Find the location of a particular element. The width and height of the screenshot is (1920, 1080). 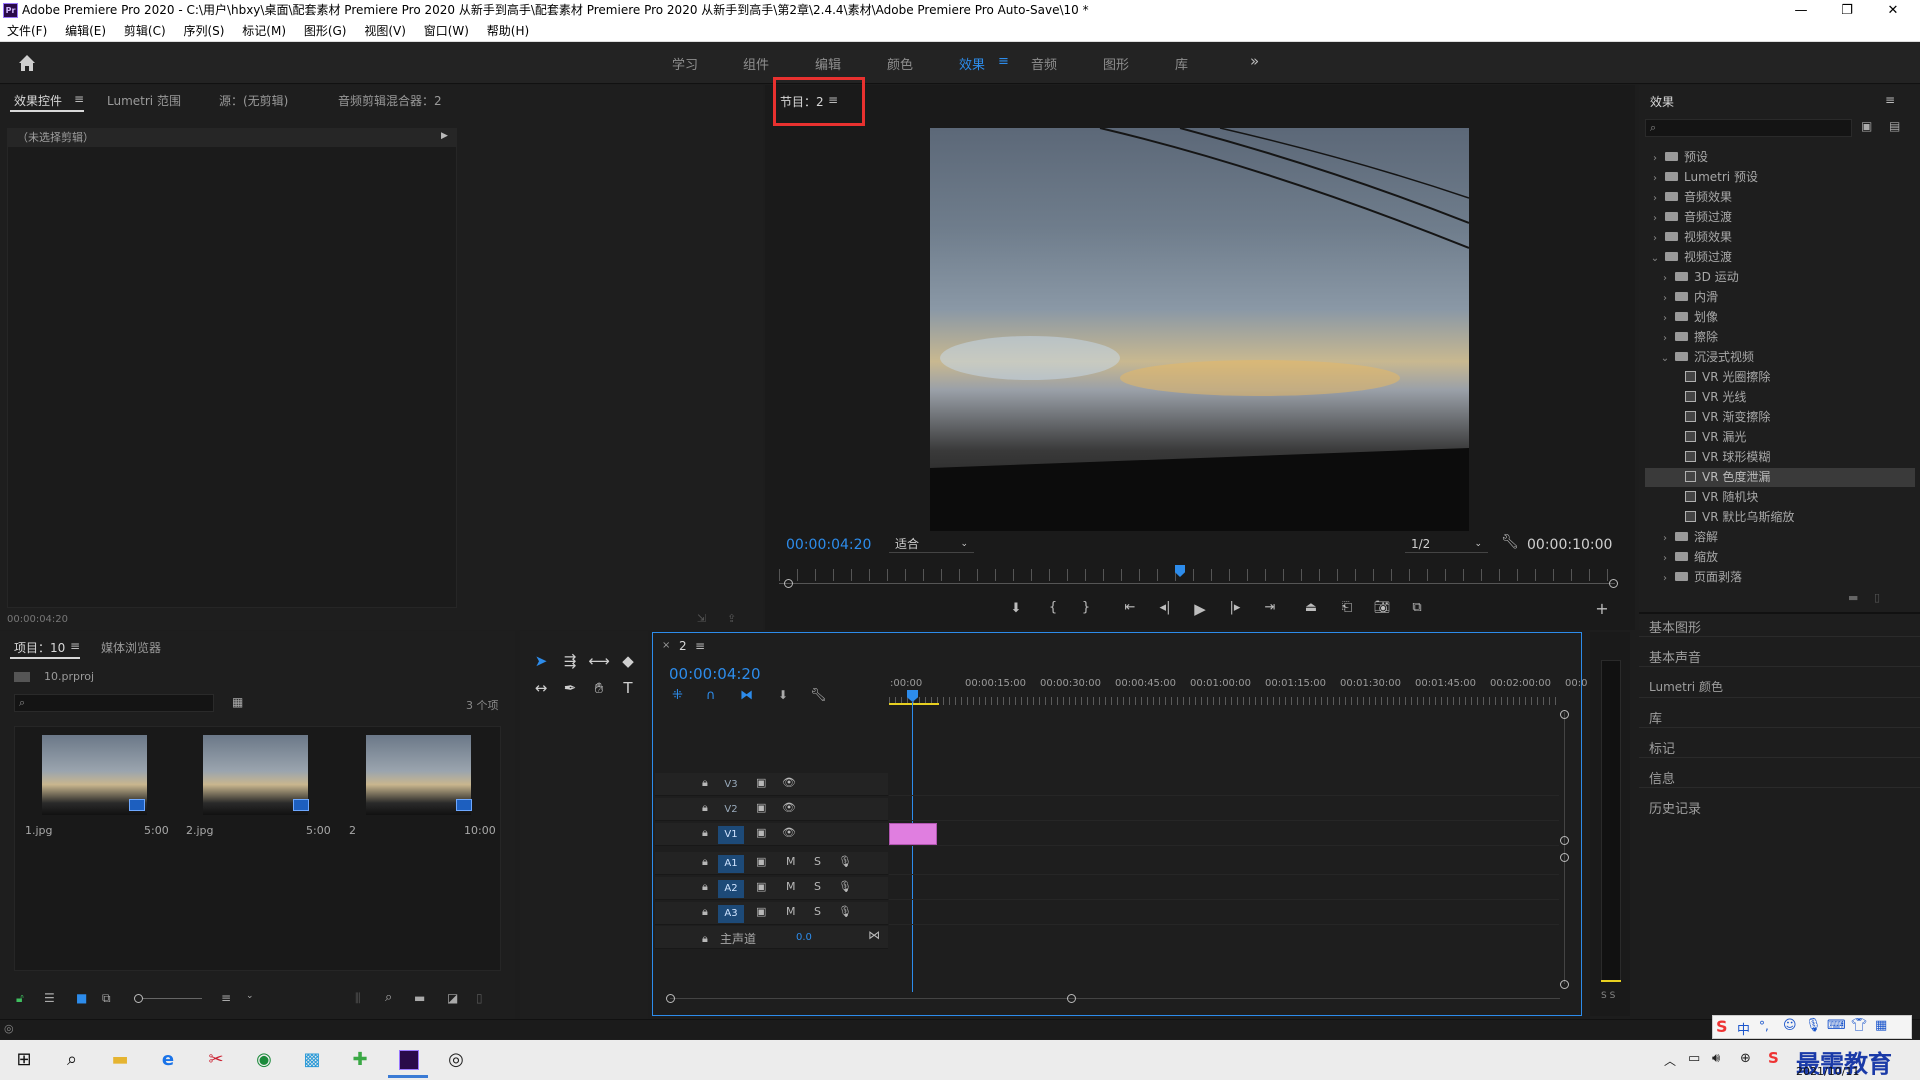

workspace-learn: 学习 is located at coordinates (685, 63).